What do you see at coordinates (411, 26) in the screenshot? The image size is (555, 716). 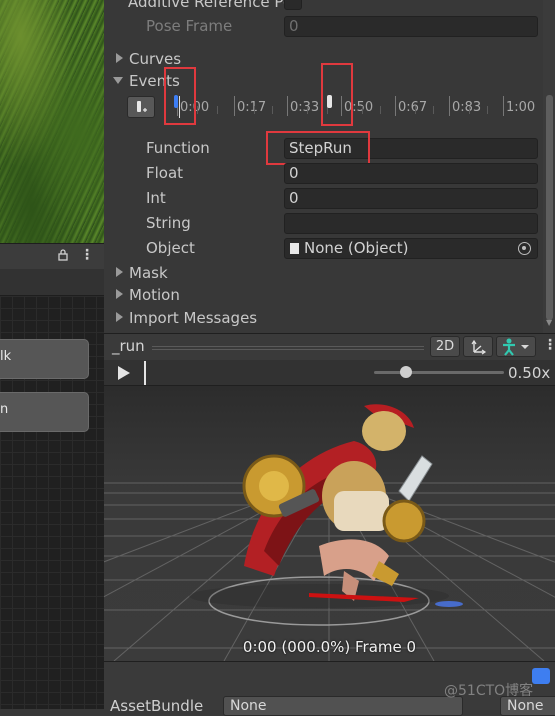 I see `pose-frame-field: 0` at bounding box center [411, 26].